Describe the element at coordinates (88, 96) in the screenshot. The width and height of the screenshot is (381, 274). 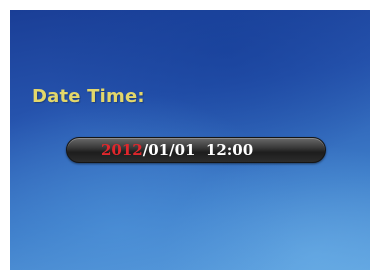
I see `date-time-title: Date Time:` at that location.